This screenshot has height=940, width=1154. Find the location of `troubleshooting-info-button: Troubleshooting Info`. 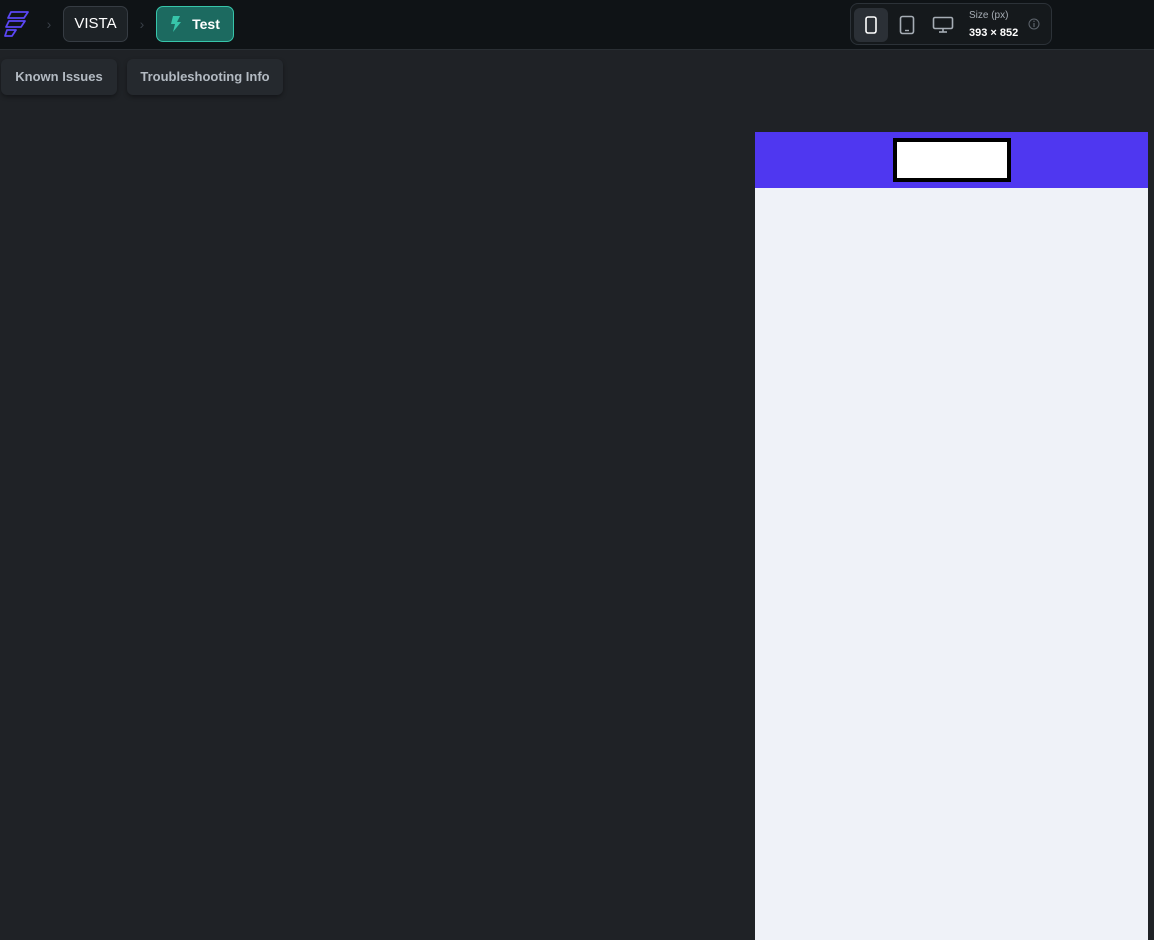

troubleshooting-info-button: Troubleshooting Info is located at coordinates (205, 77).